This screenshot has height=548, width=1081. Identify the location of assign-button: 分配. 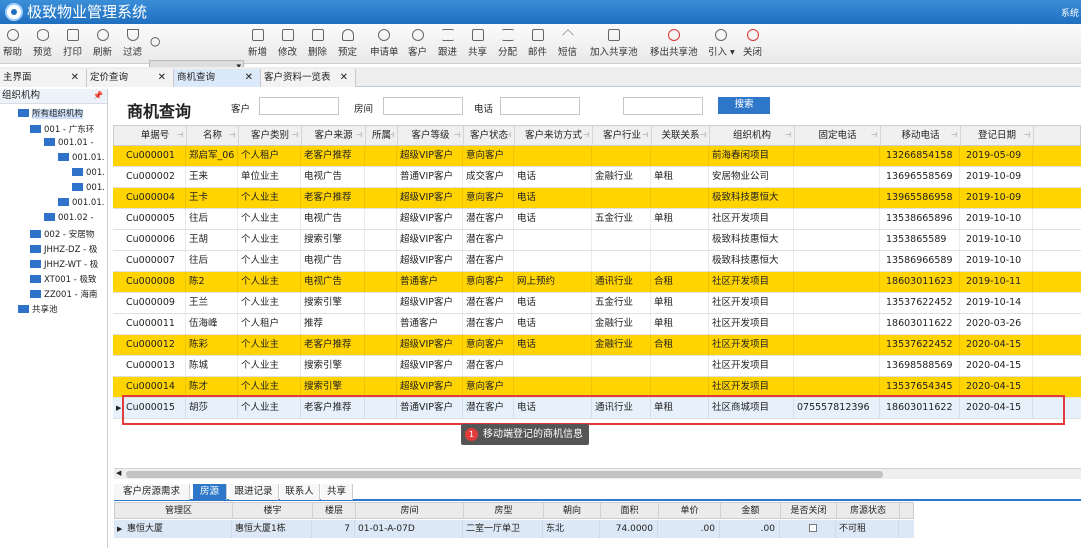
(507, 43).